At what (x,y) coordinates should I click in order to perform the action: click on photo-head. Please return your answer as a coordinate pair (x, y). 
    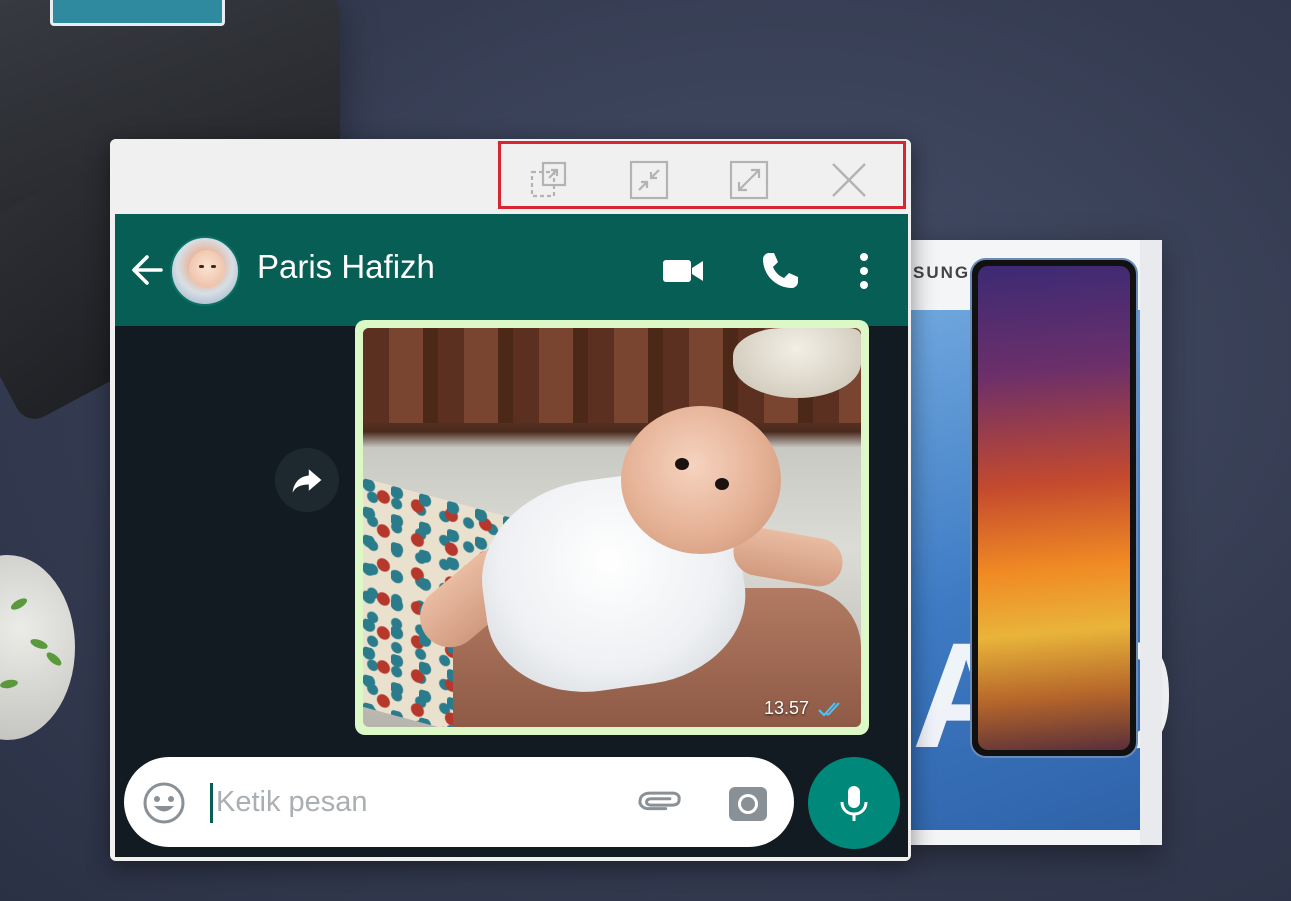
    Looking at the image, I should click on (701, 480).